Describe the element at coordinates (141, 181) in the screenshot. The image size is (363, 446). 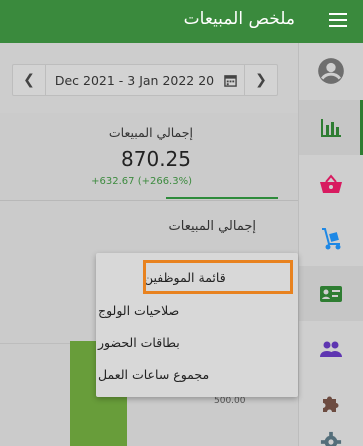
I see `kpi-change: +632.67 (+266.3%)` at that location.